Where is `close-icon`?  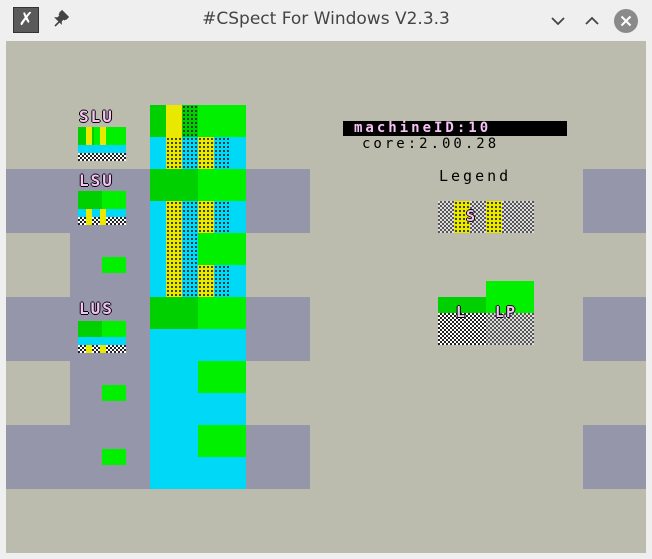
close-icon is located at coordinates (626, 21).